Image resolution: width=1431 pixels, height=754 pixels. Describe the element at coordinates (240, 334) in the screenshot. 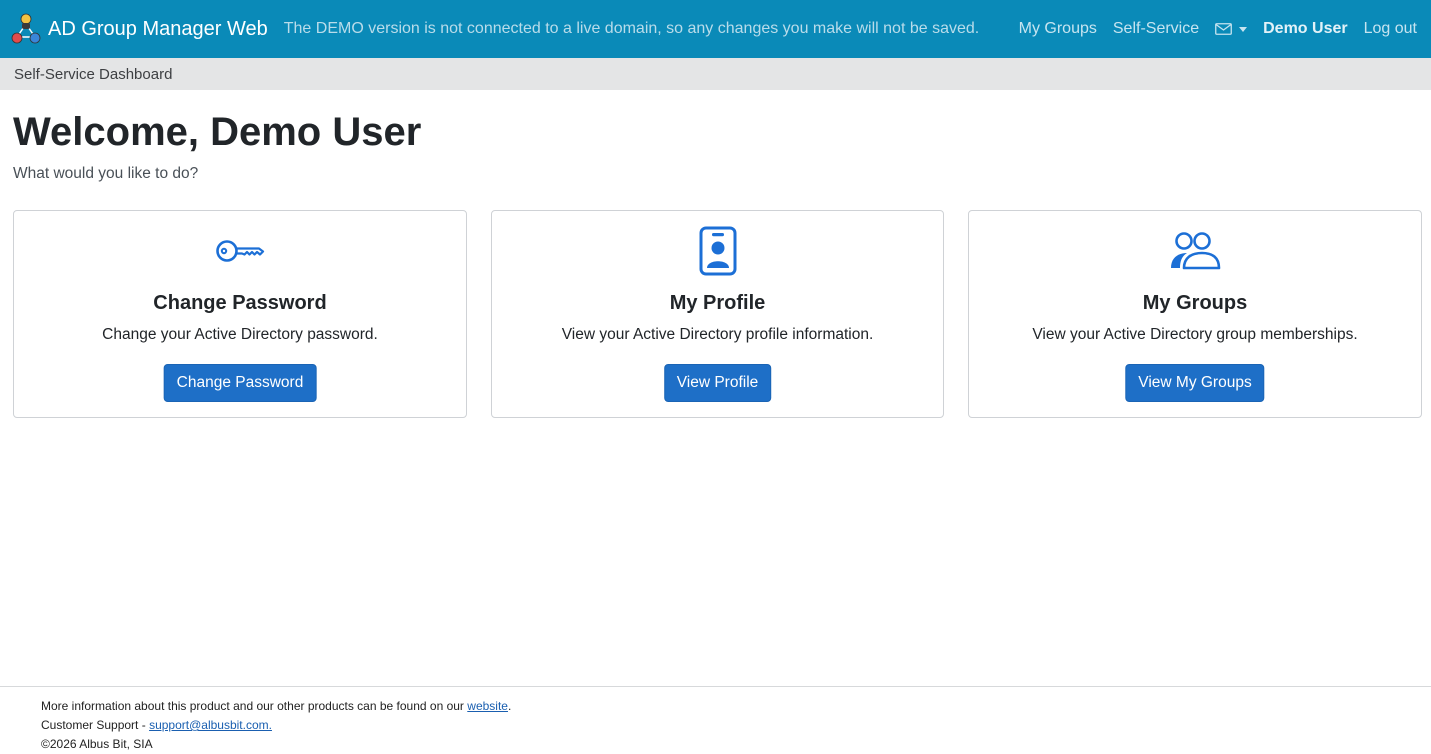

I see `card-text: Change your Active Directory password.` at that location.